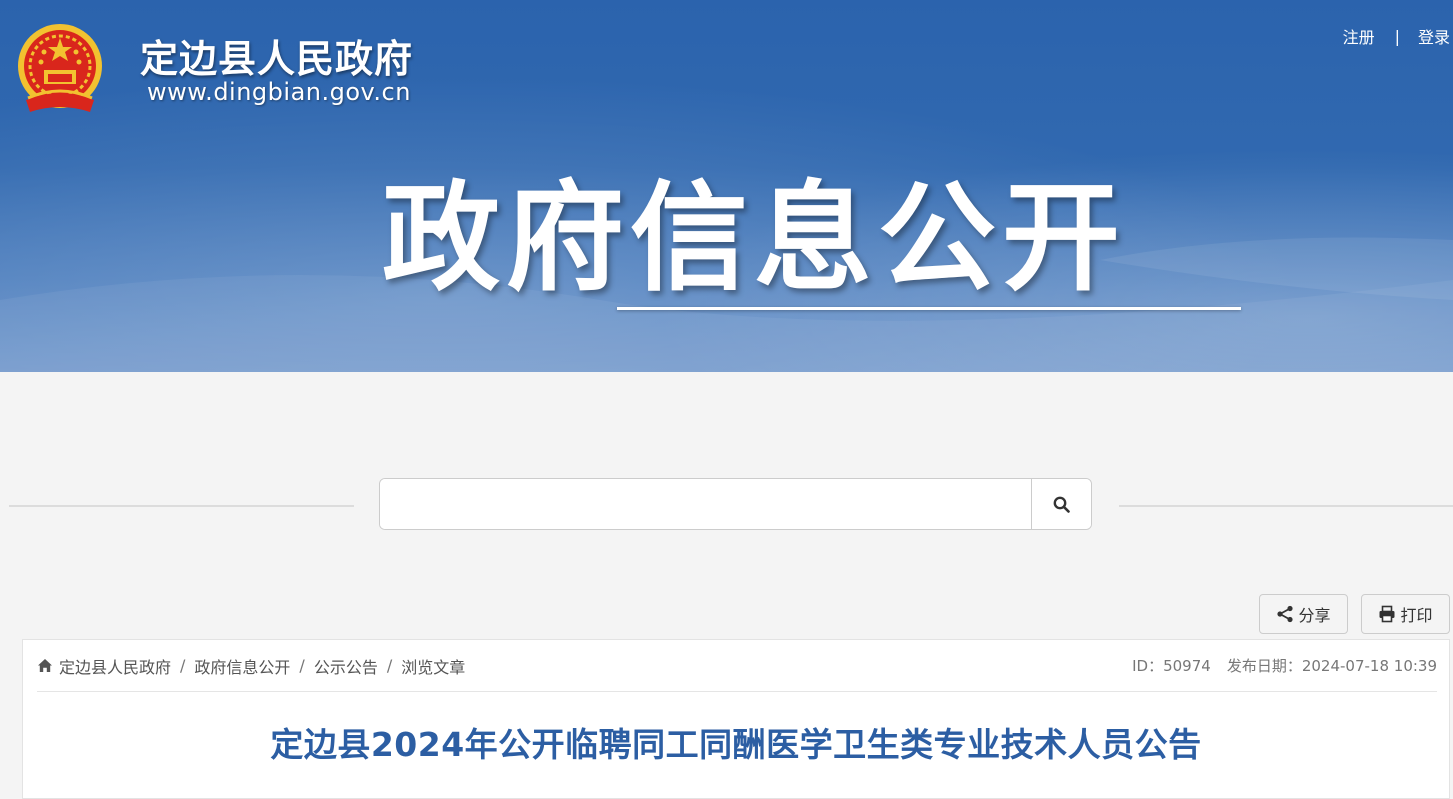 Image resolution: width=1453 pixels, height=799 pixels. What do you see at coordinates (929, 308) in the screenshot?
I see `banner-title-underline` at bounding box center [929, 308].